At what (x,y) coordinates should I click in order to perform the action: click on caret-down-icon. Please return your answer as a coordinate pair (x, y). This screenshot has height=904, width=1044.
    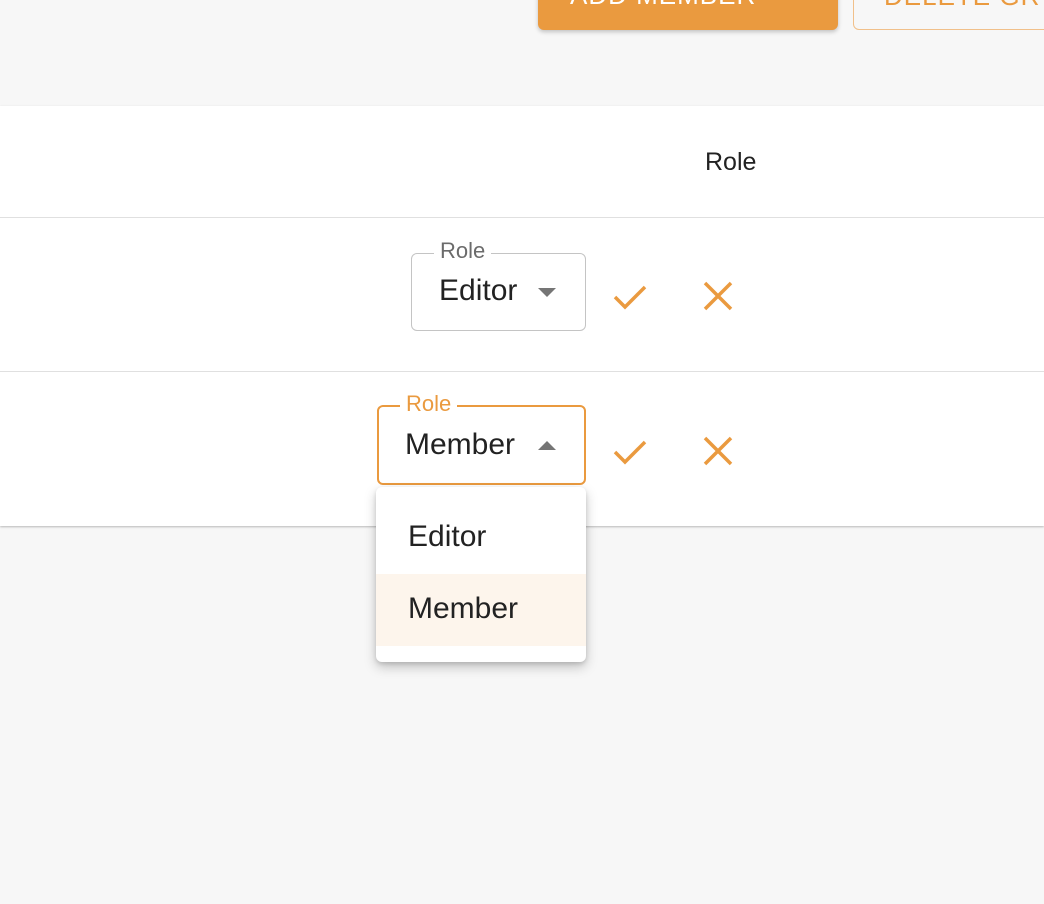
    Looking at the image, I should click on (547, 292).